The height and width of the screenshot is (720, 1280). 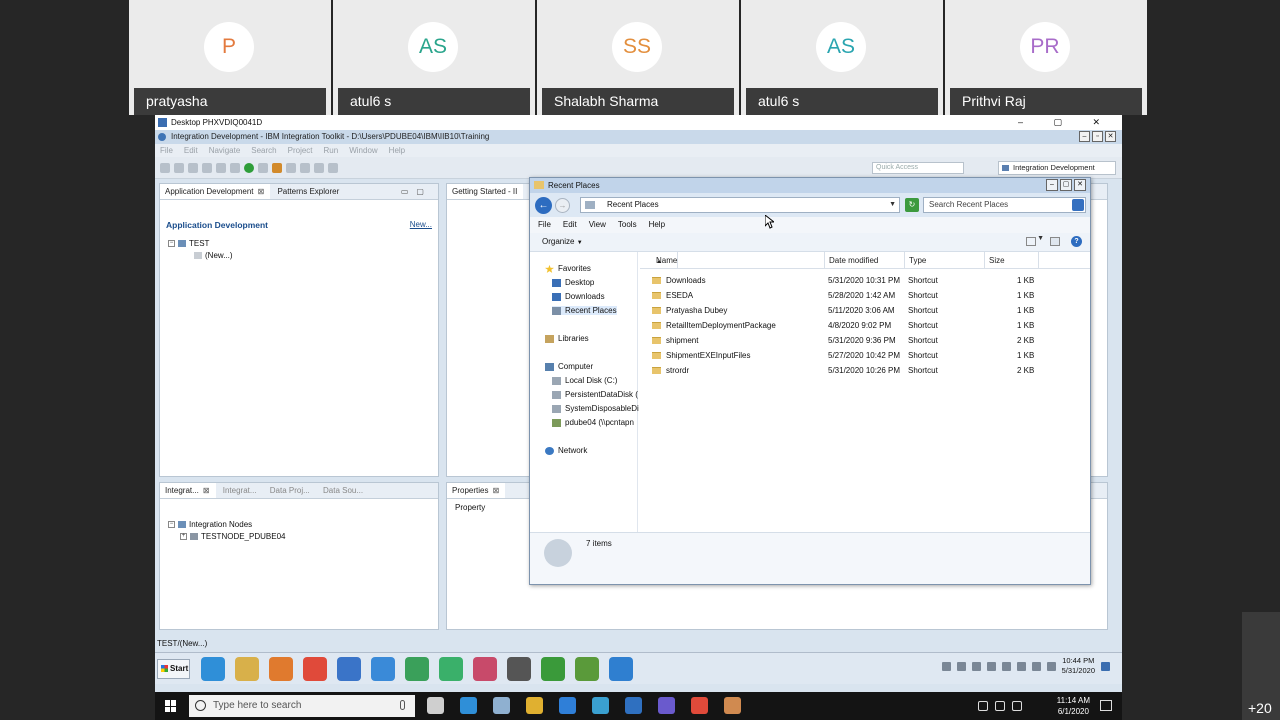 What do you see at coordinates (193, 168) in the screenshot?
I see `print-icon` at bounding box center [193, 168].